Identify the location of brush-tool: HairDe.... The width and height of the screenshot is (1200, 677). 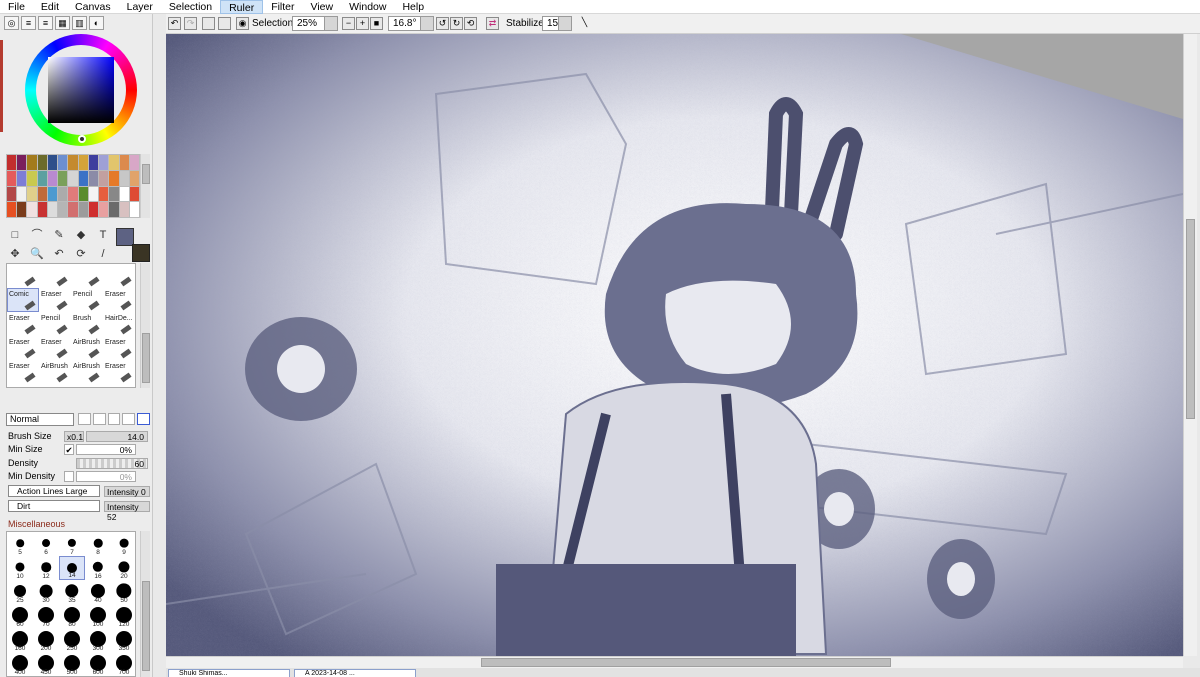
(119, 324).